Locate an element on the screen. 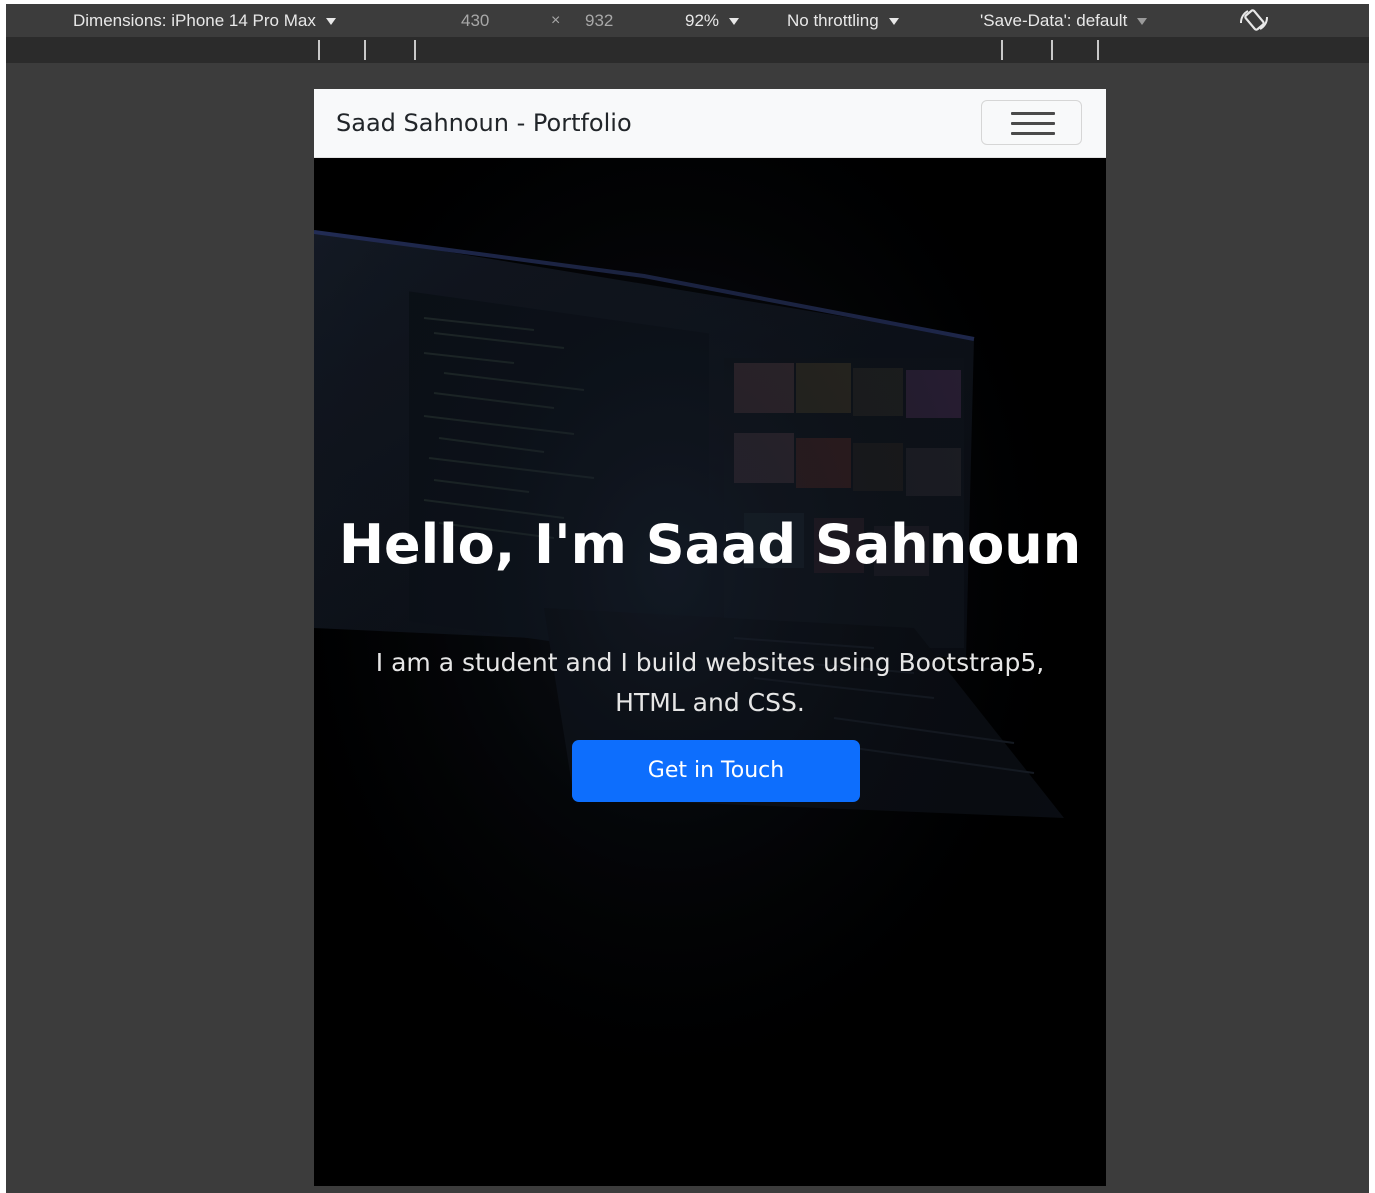 This screenshot has width=1375, height=1193. zoom-dropdown: 92% is located at coordinates (712, 21).